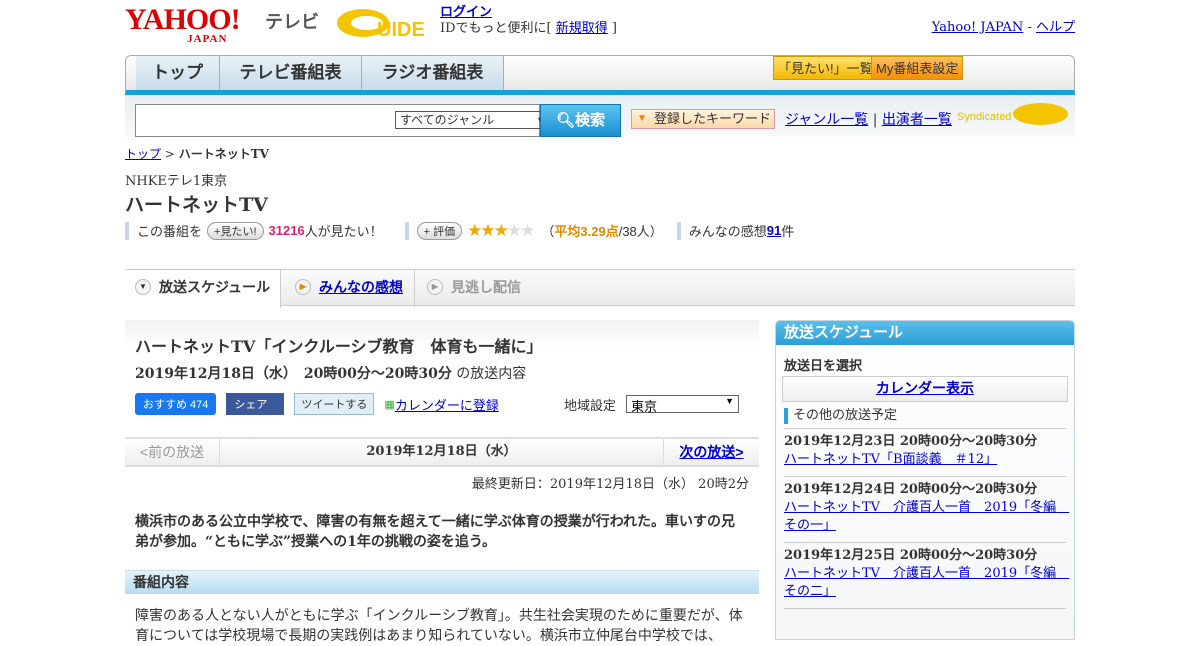 This screenshot has height=646, width=1200. I want to click on tab-schedule: ▼ 放送スケジュール, so click(203, 289).